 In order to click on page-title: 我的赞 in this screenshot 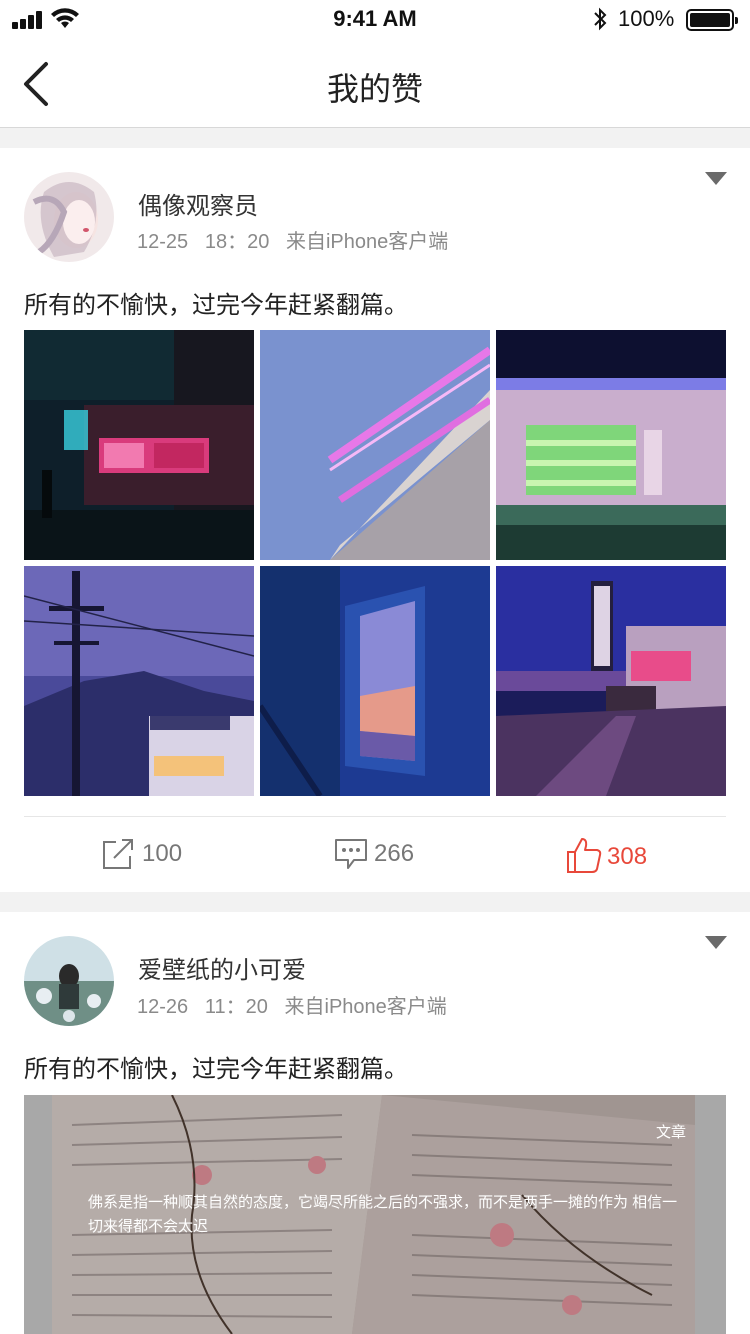, I will do `click(374, 89)`.